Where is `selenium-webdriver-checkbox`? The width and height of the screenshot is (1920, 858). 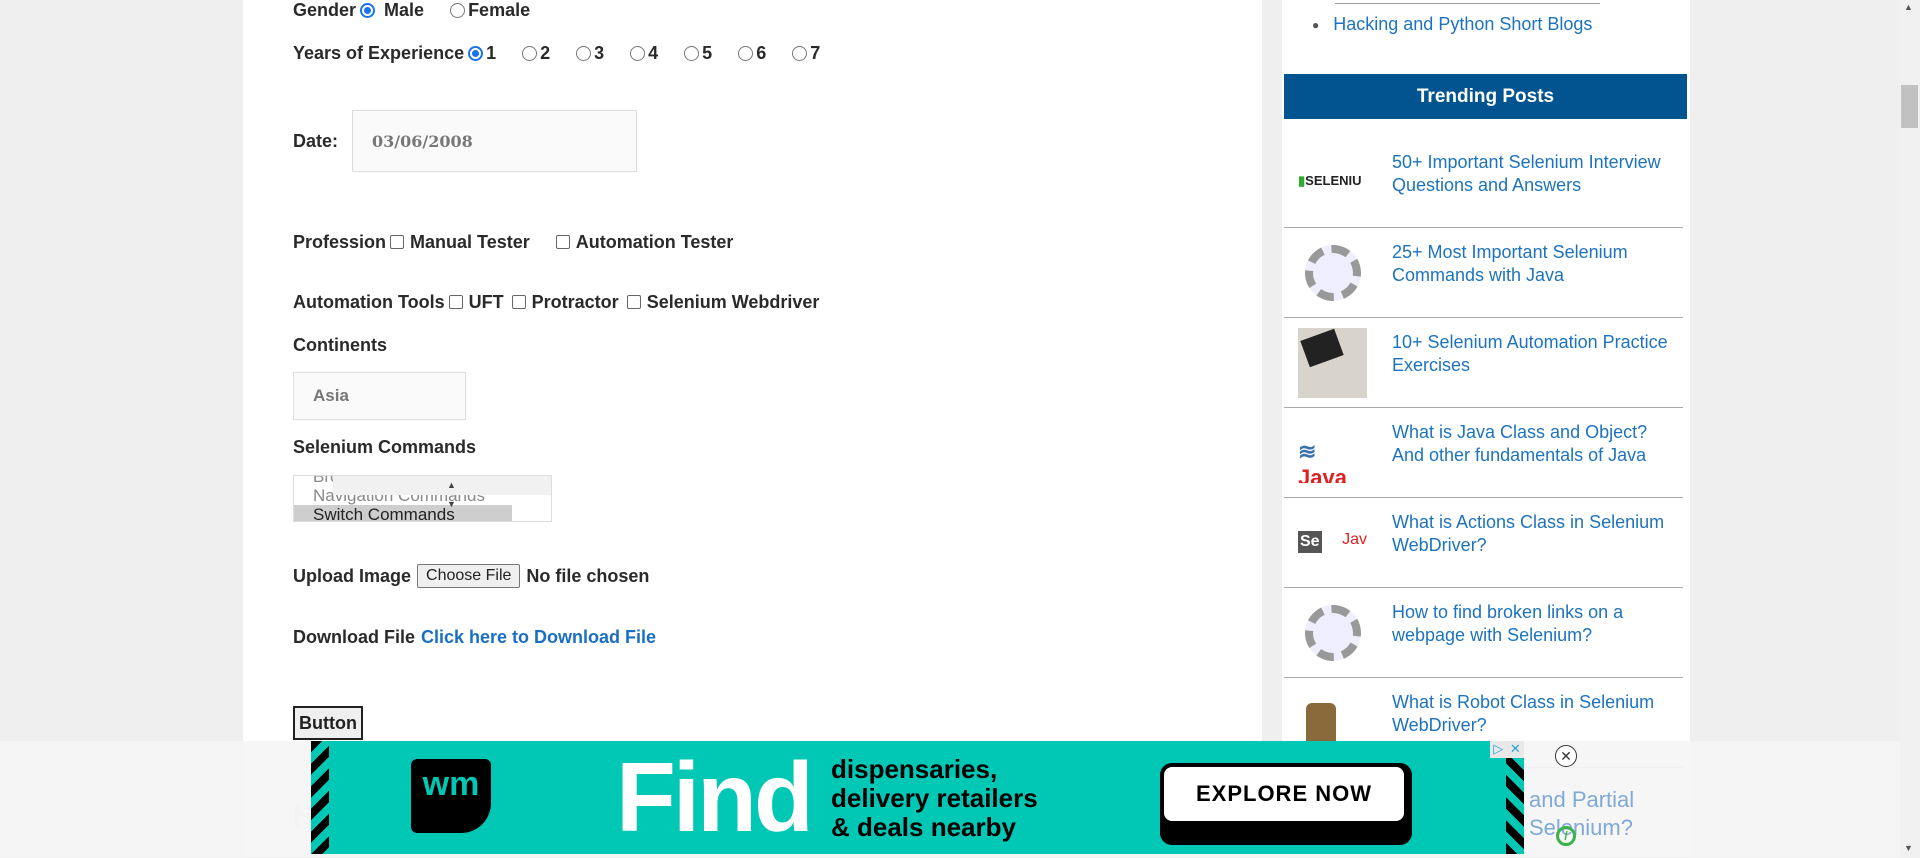 selenium-webdriver-checkbox is located at coordinates (633, 302).